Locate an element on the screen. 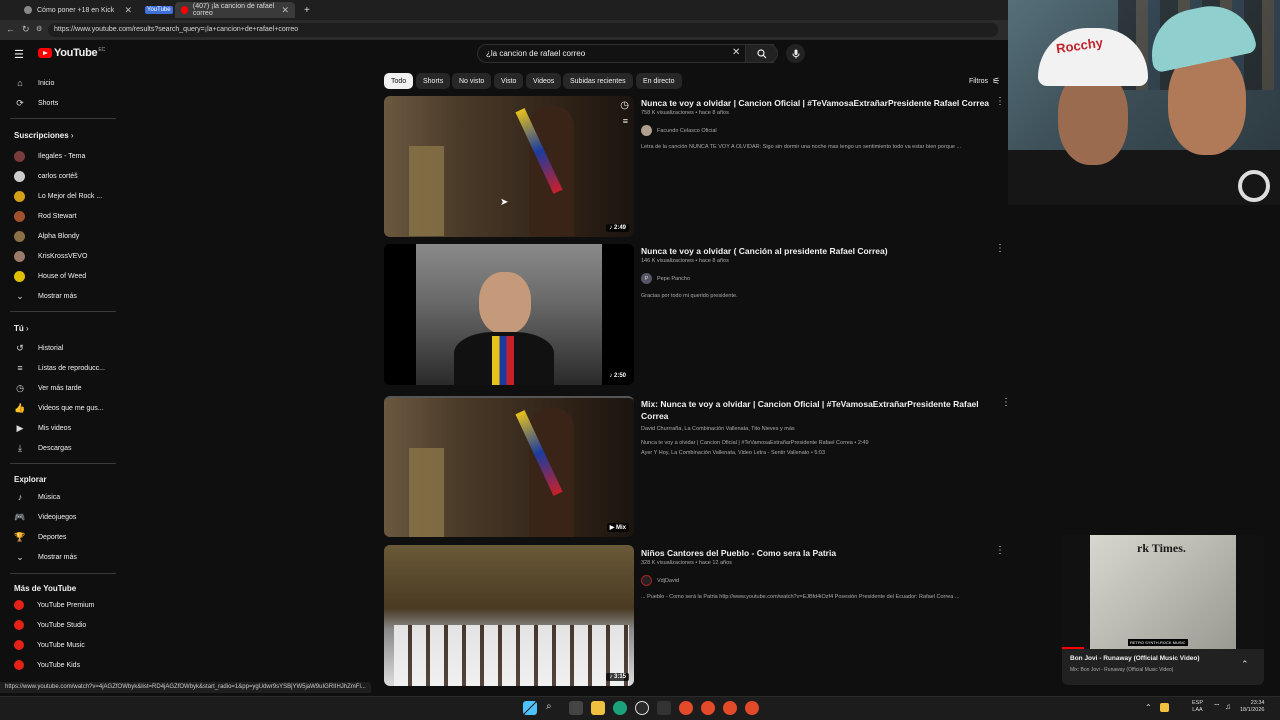  voice-search-button is located at coordinates (795, 53).